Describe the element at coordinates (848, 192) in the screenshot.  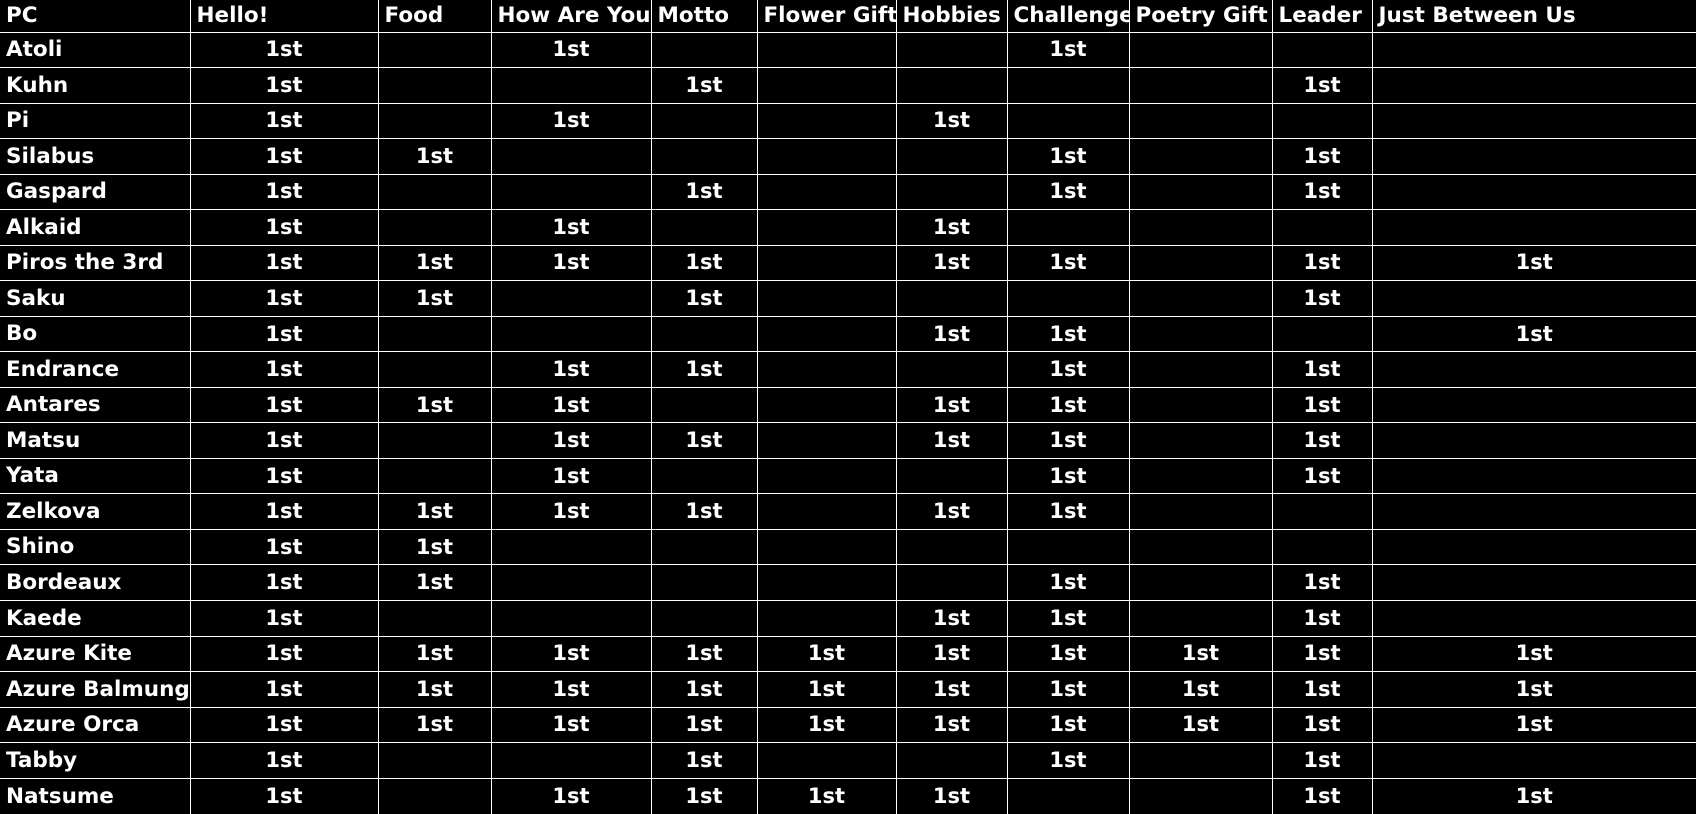
I see `table-row: Gaspard 1st 1st 1st 1st` at that location.